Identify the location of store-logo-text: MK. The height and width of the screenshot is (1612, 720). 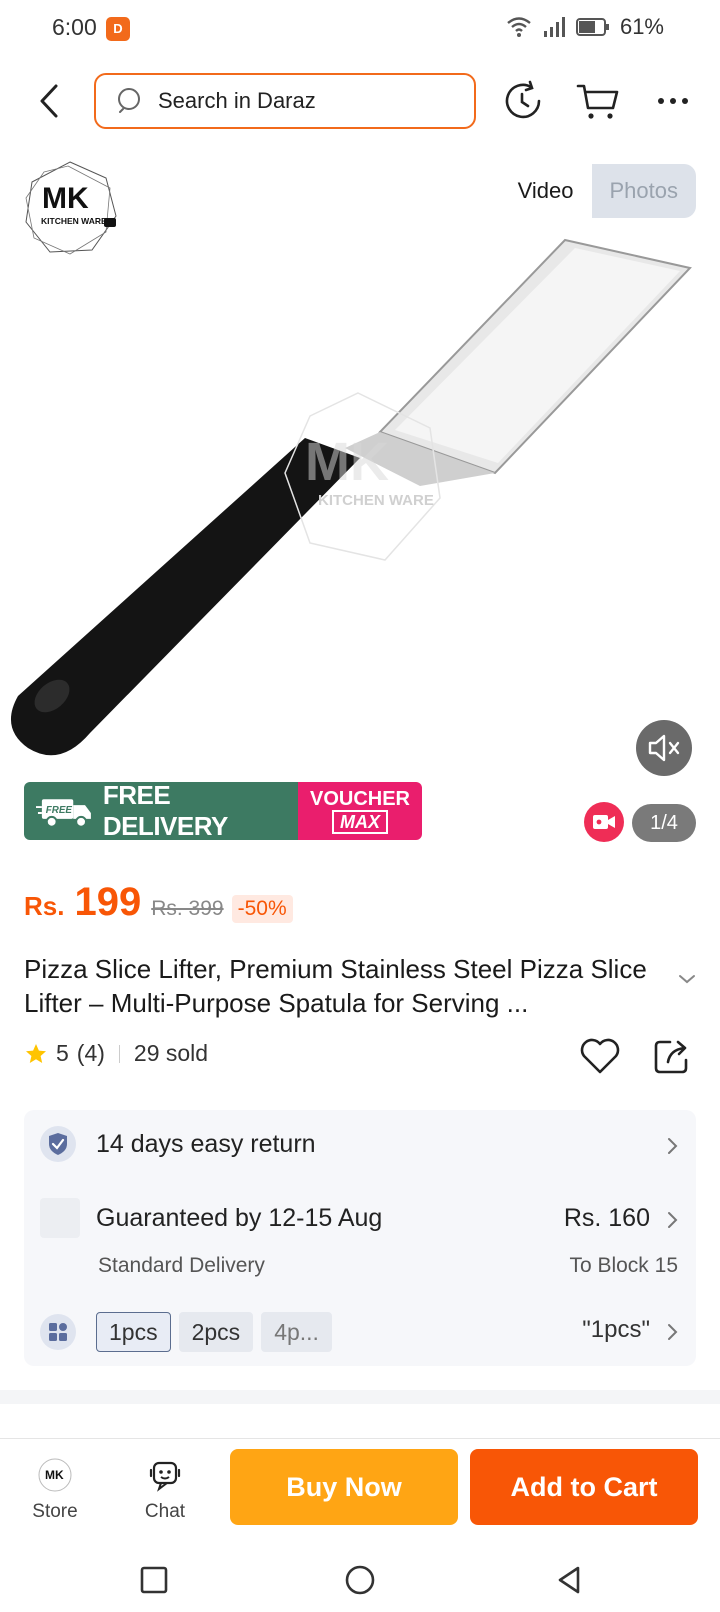
(54, 1475).